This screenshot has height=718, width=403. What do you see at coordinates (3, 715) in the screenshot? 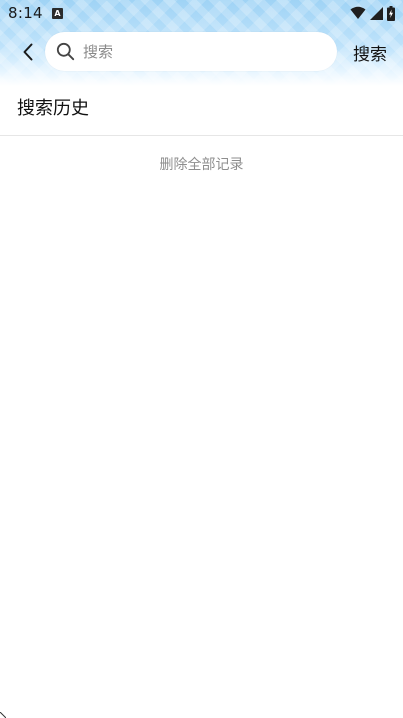
I see `corner-mark` at bounding box center [3, 715].